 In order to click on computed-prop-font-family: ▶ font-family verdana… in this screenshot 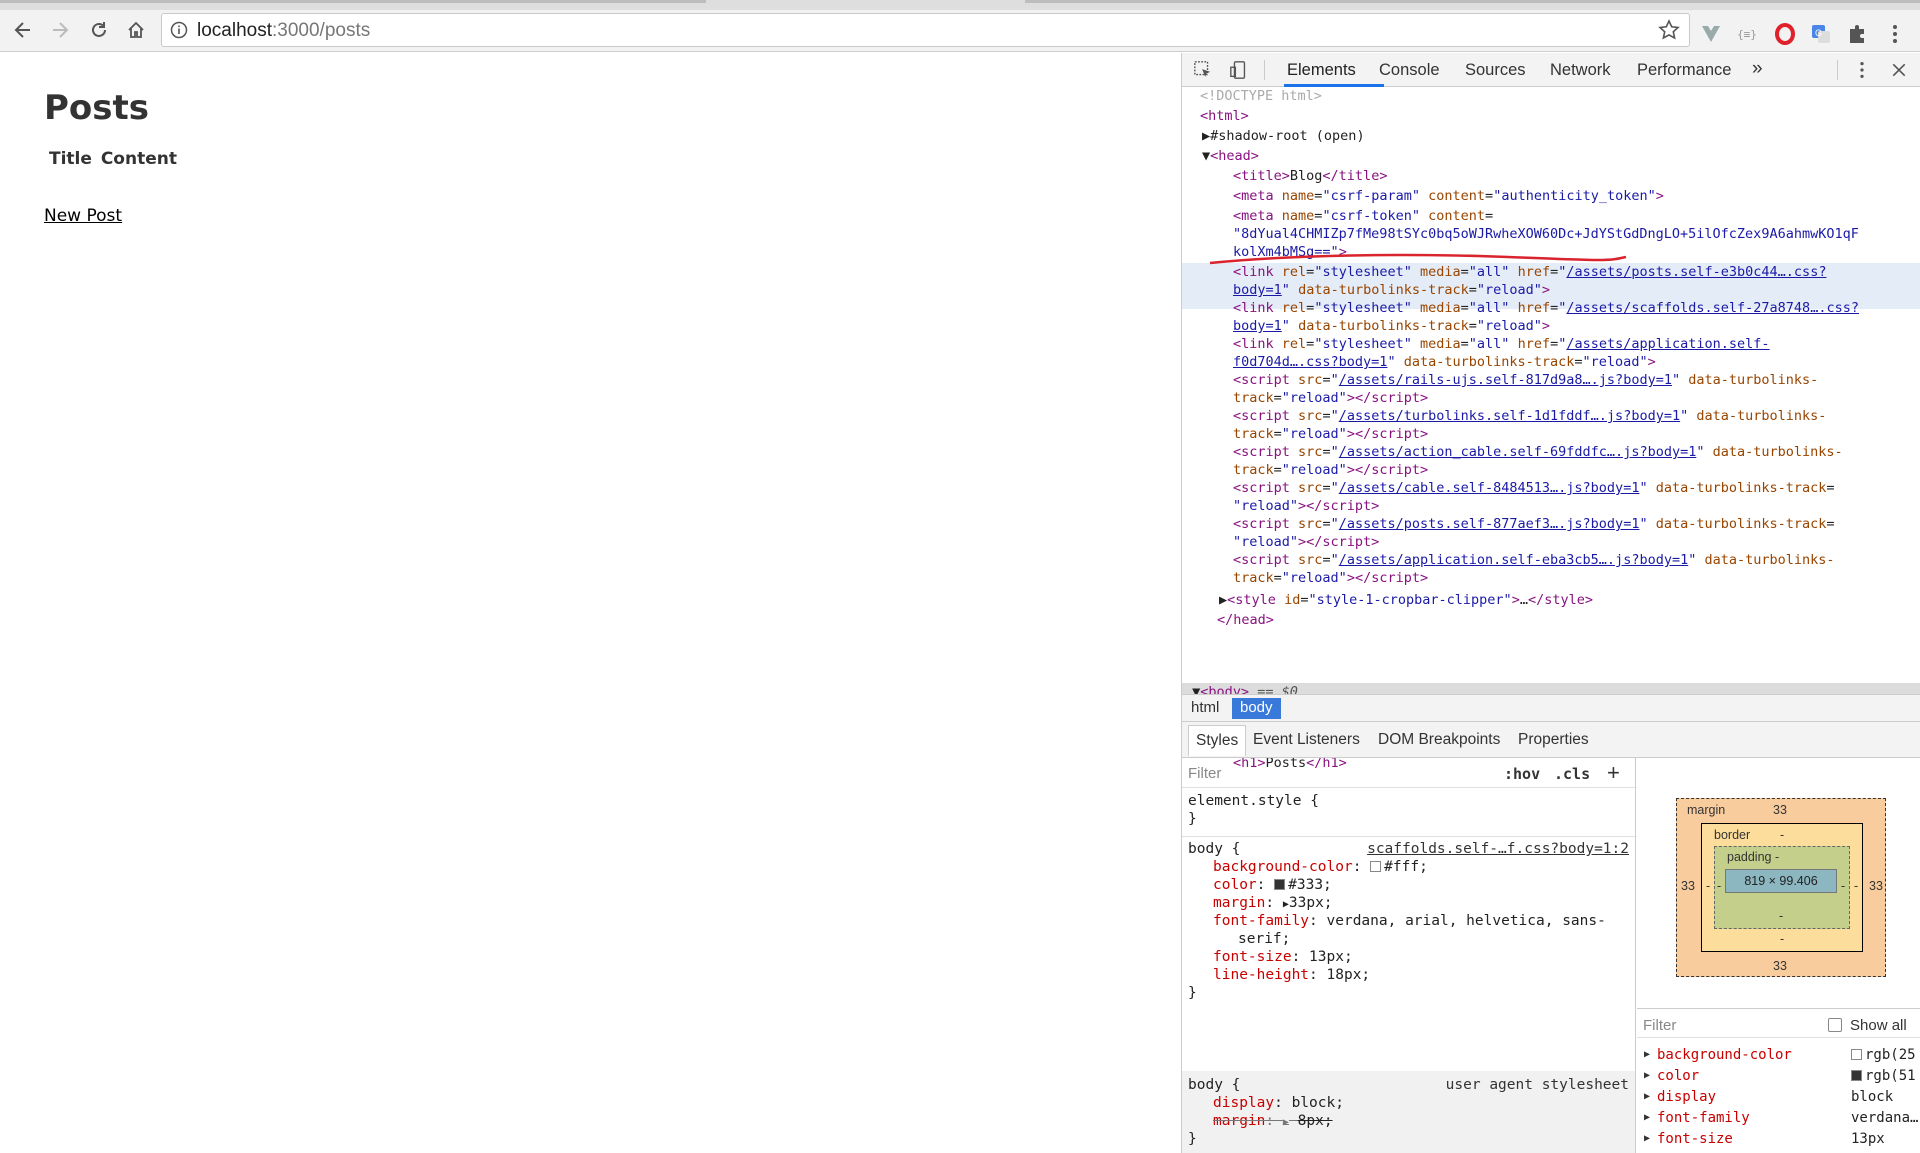, I will do `click(1778, 1119)`.